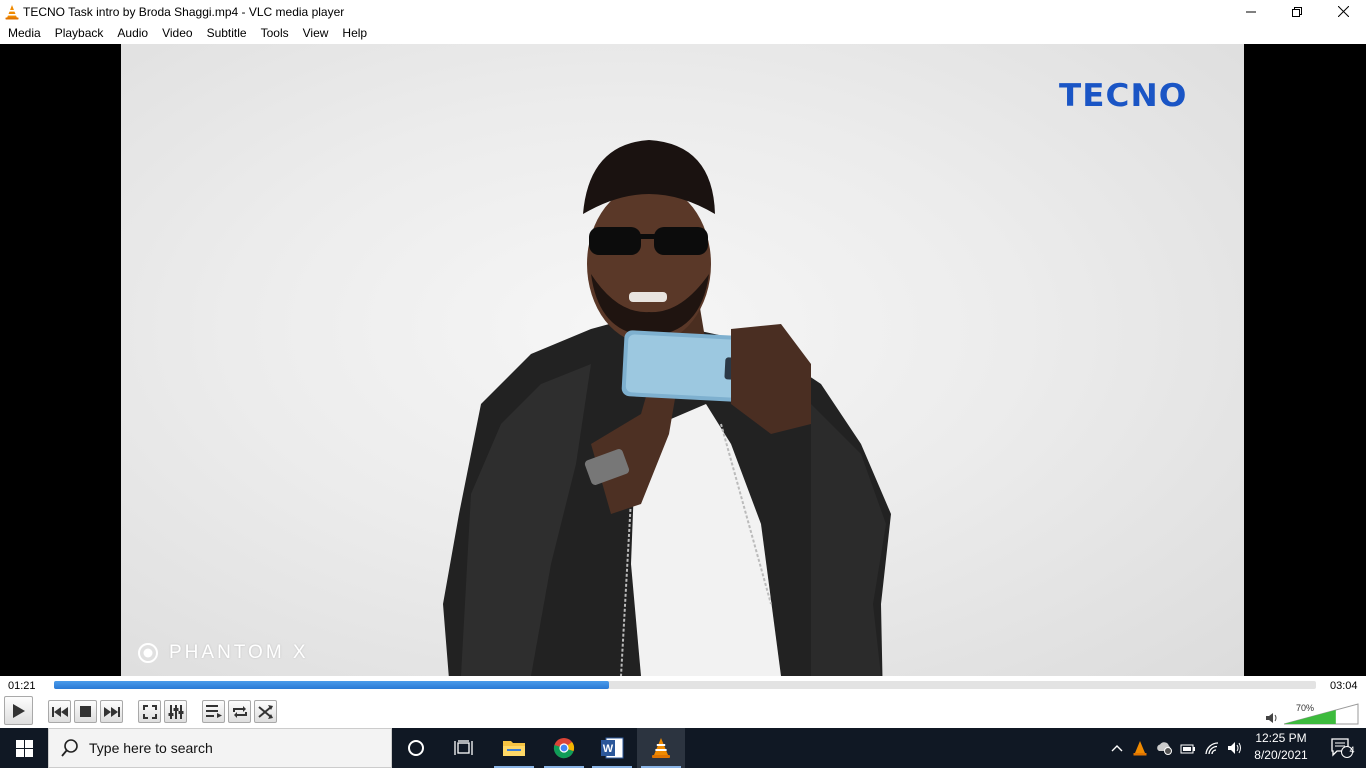 This screenshot has width=1366, height=768. Describe the element at coordinates (151, 748) in the screenshot. I see `search-placeholder: Type here to search` at that location.